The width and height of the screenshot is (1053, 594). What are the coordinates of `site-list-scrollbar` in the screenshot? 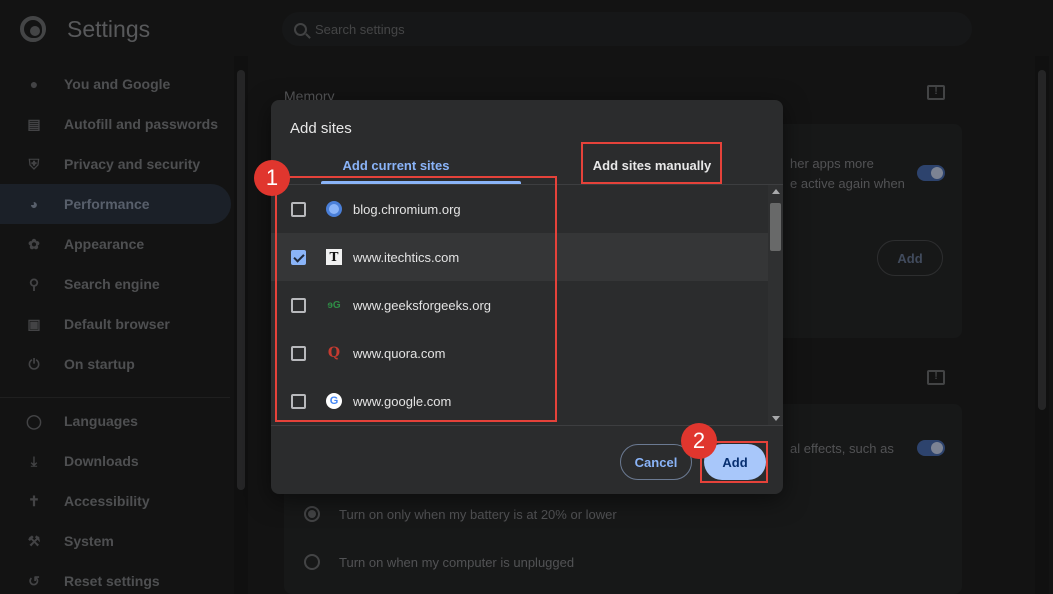 It's located at (775, 305).